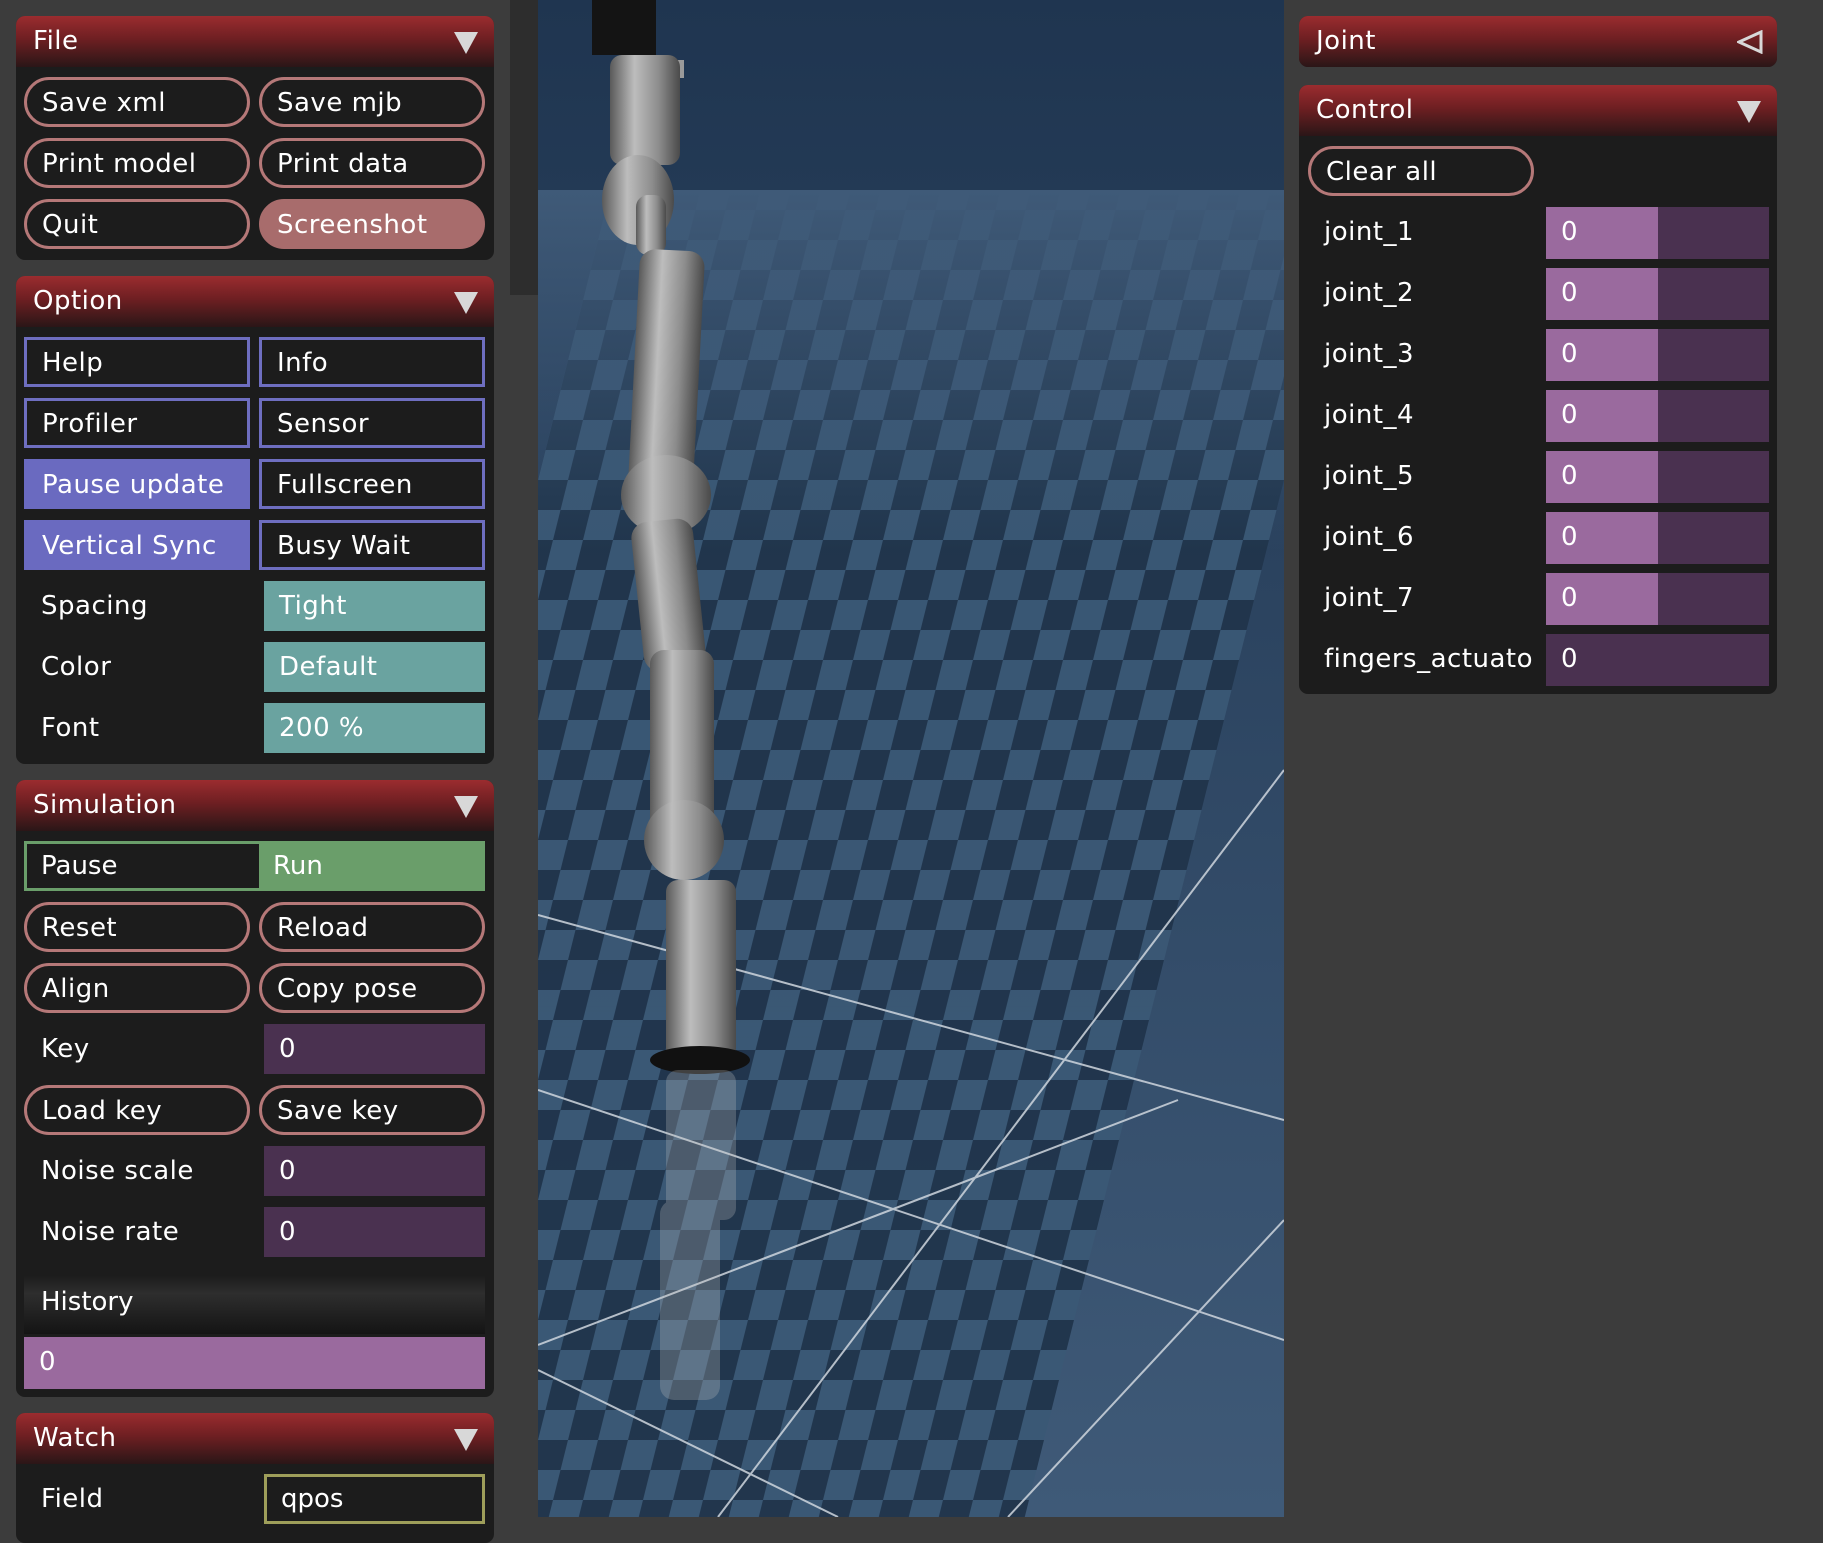 The width and height of the screenshot is (1823, 1543). I want to click on joint-label: joint_7, so click(1369, 598).